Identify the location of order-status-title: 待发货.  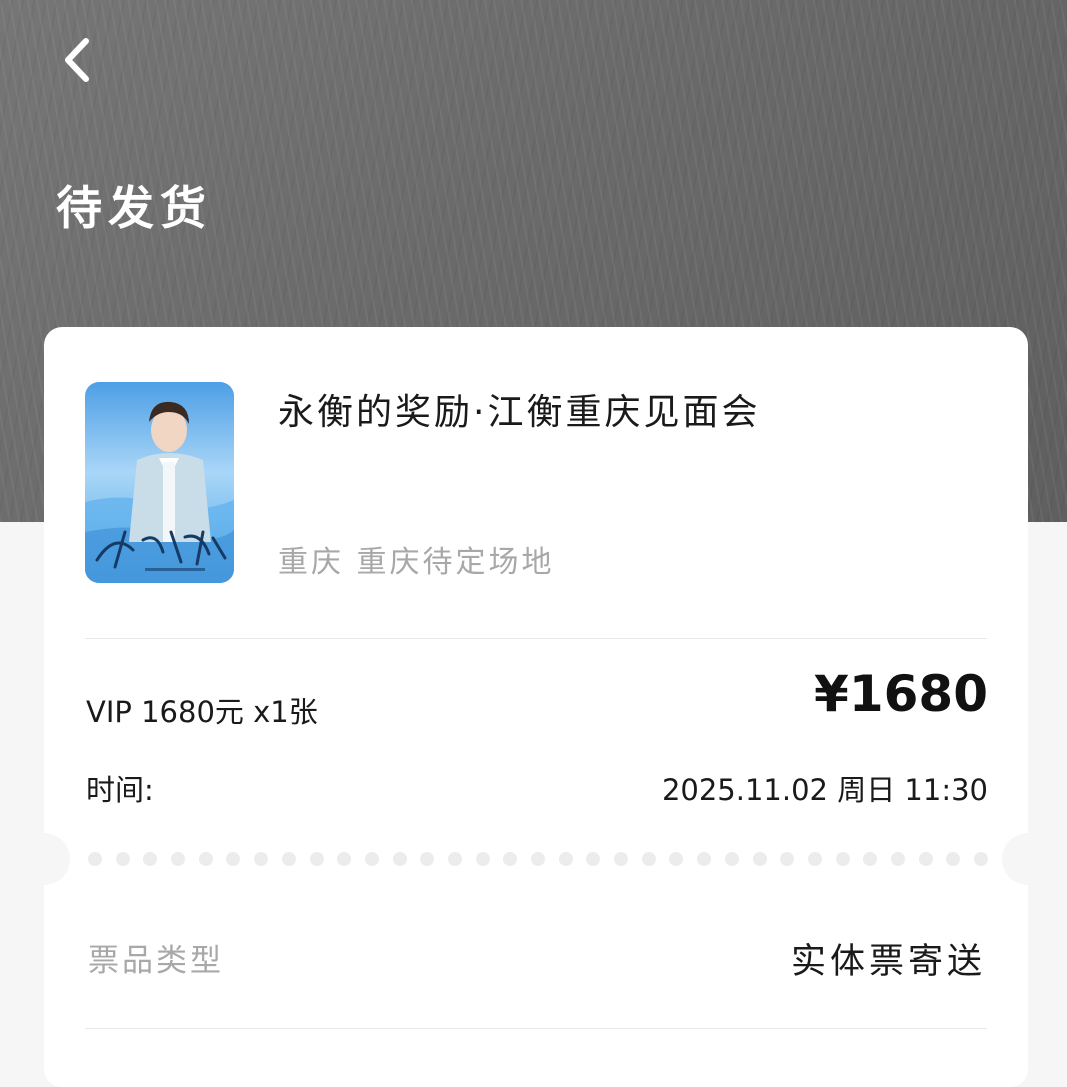
(134, 208).